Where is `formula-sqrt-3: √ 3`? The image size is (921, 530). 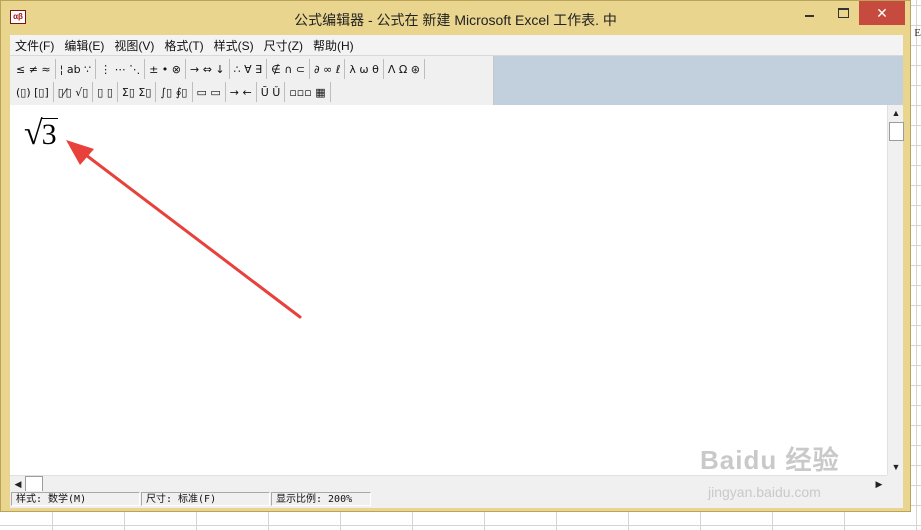
formula-sqrt-3: √ 3 is located at coordinates (41, 134).